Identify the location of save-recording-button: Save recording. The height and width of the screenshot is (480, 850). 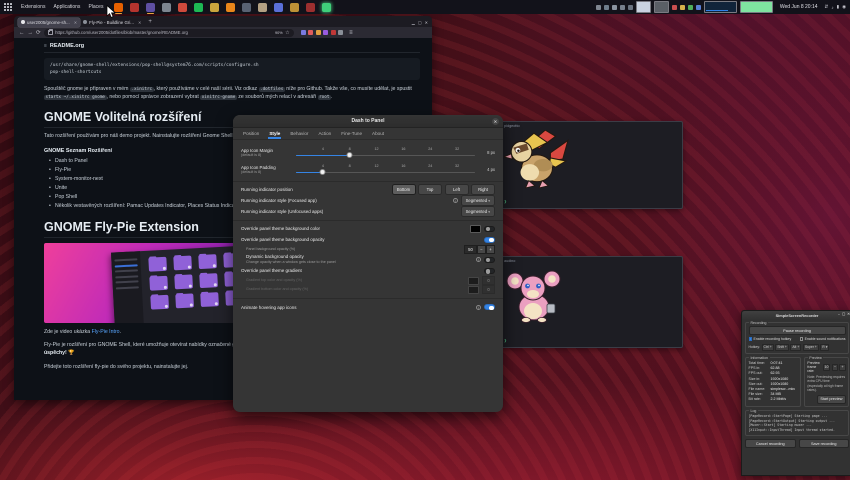
(823, 443).